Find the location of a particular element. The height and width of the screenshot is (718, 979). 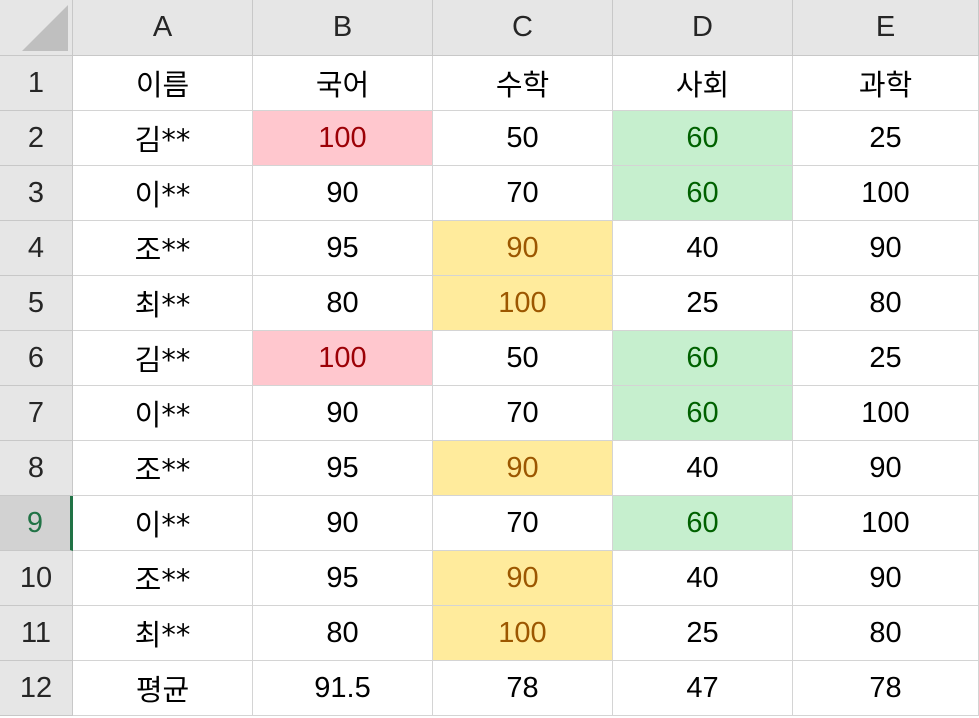

row-header-5: 5 is located at coordinates (36, 303).